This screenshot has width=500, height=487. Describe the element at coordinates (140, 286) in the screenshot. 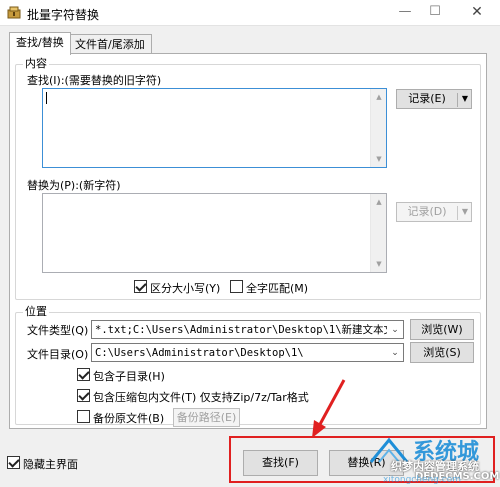

I see `match-case-checkbox` at that location.